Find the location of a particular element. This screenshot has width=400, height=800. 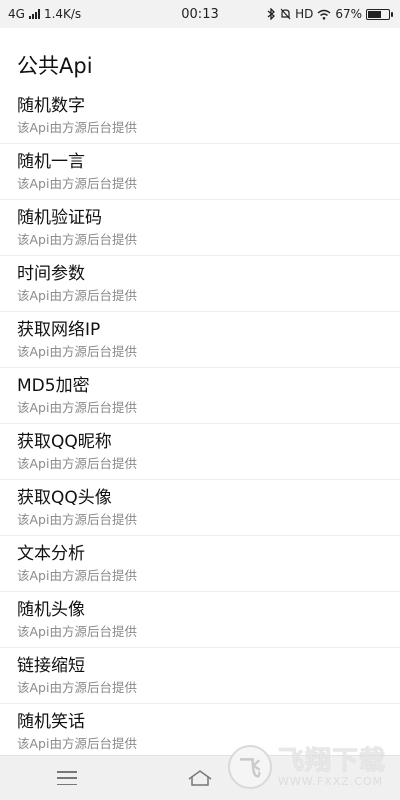

list-item: 获取QQ昵称该Api由方源后台提供 is located at coordinates (200, 452).